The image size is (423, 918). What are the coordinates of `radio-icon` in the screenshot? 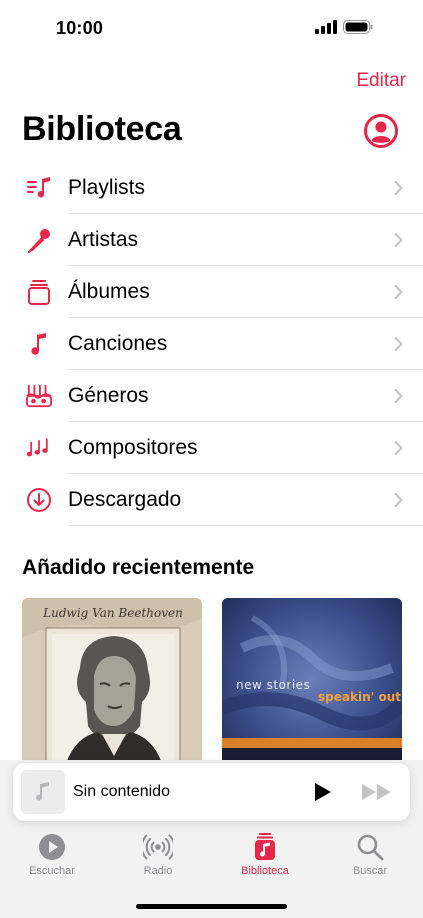 It's located at (158, 847).